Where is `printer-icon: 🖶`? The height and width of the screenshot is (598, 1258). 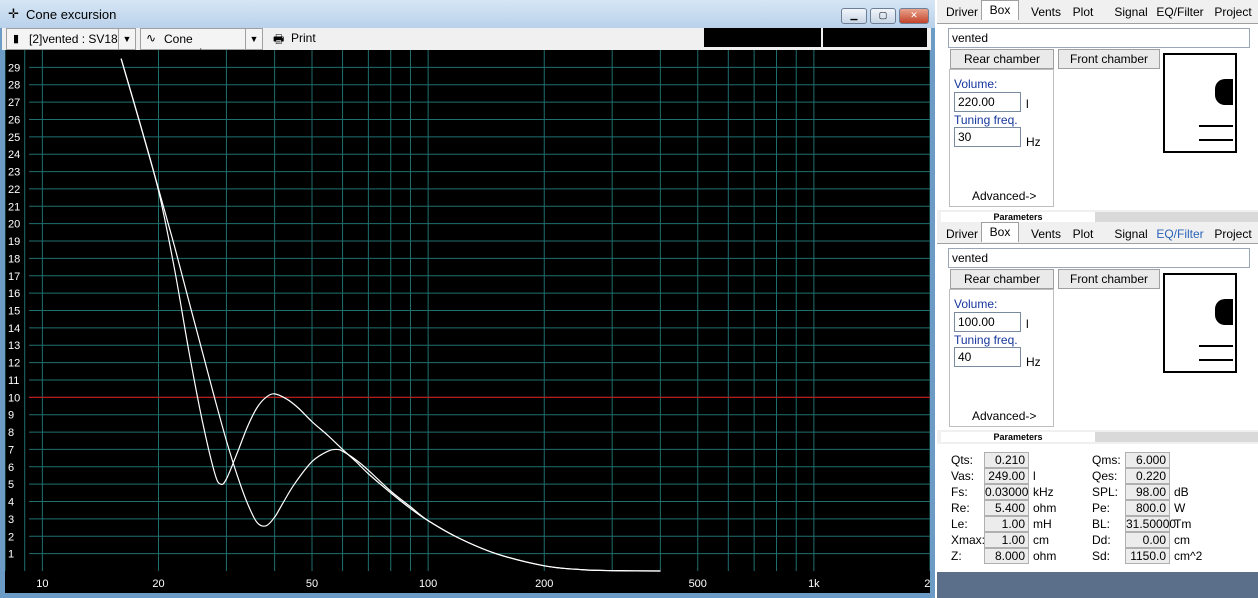 printer-icon: 🖶 is located at coordinates (279, 39).